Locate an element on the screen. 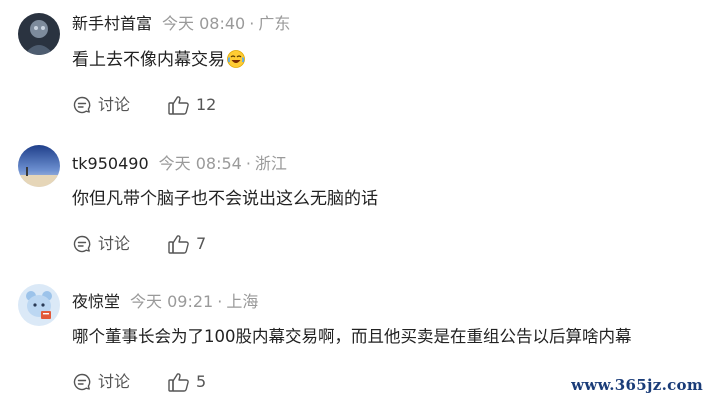 The height and width of the screenshot is (404, 711). like-count: 5 is located at coordinates (201, 381).